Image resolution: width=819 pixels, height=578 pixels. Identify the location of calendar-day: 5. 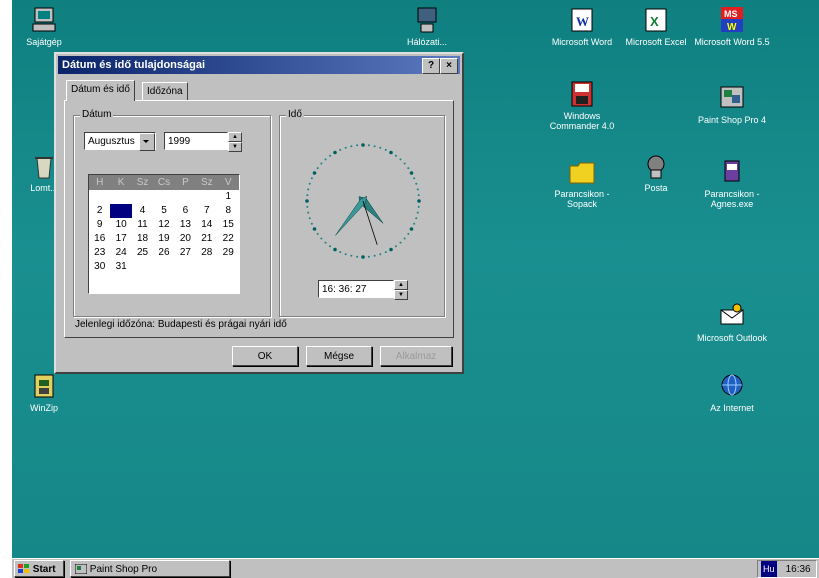
(163, 211).